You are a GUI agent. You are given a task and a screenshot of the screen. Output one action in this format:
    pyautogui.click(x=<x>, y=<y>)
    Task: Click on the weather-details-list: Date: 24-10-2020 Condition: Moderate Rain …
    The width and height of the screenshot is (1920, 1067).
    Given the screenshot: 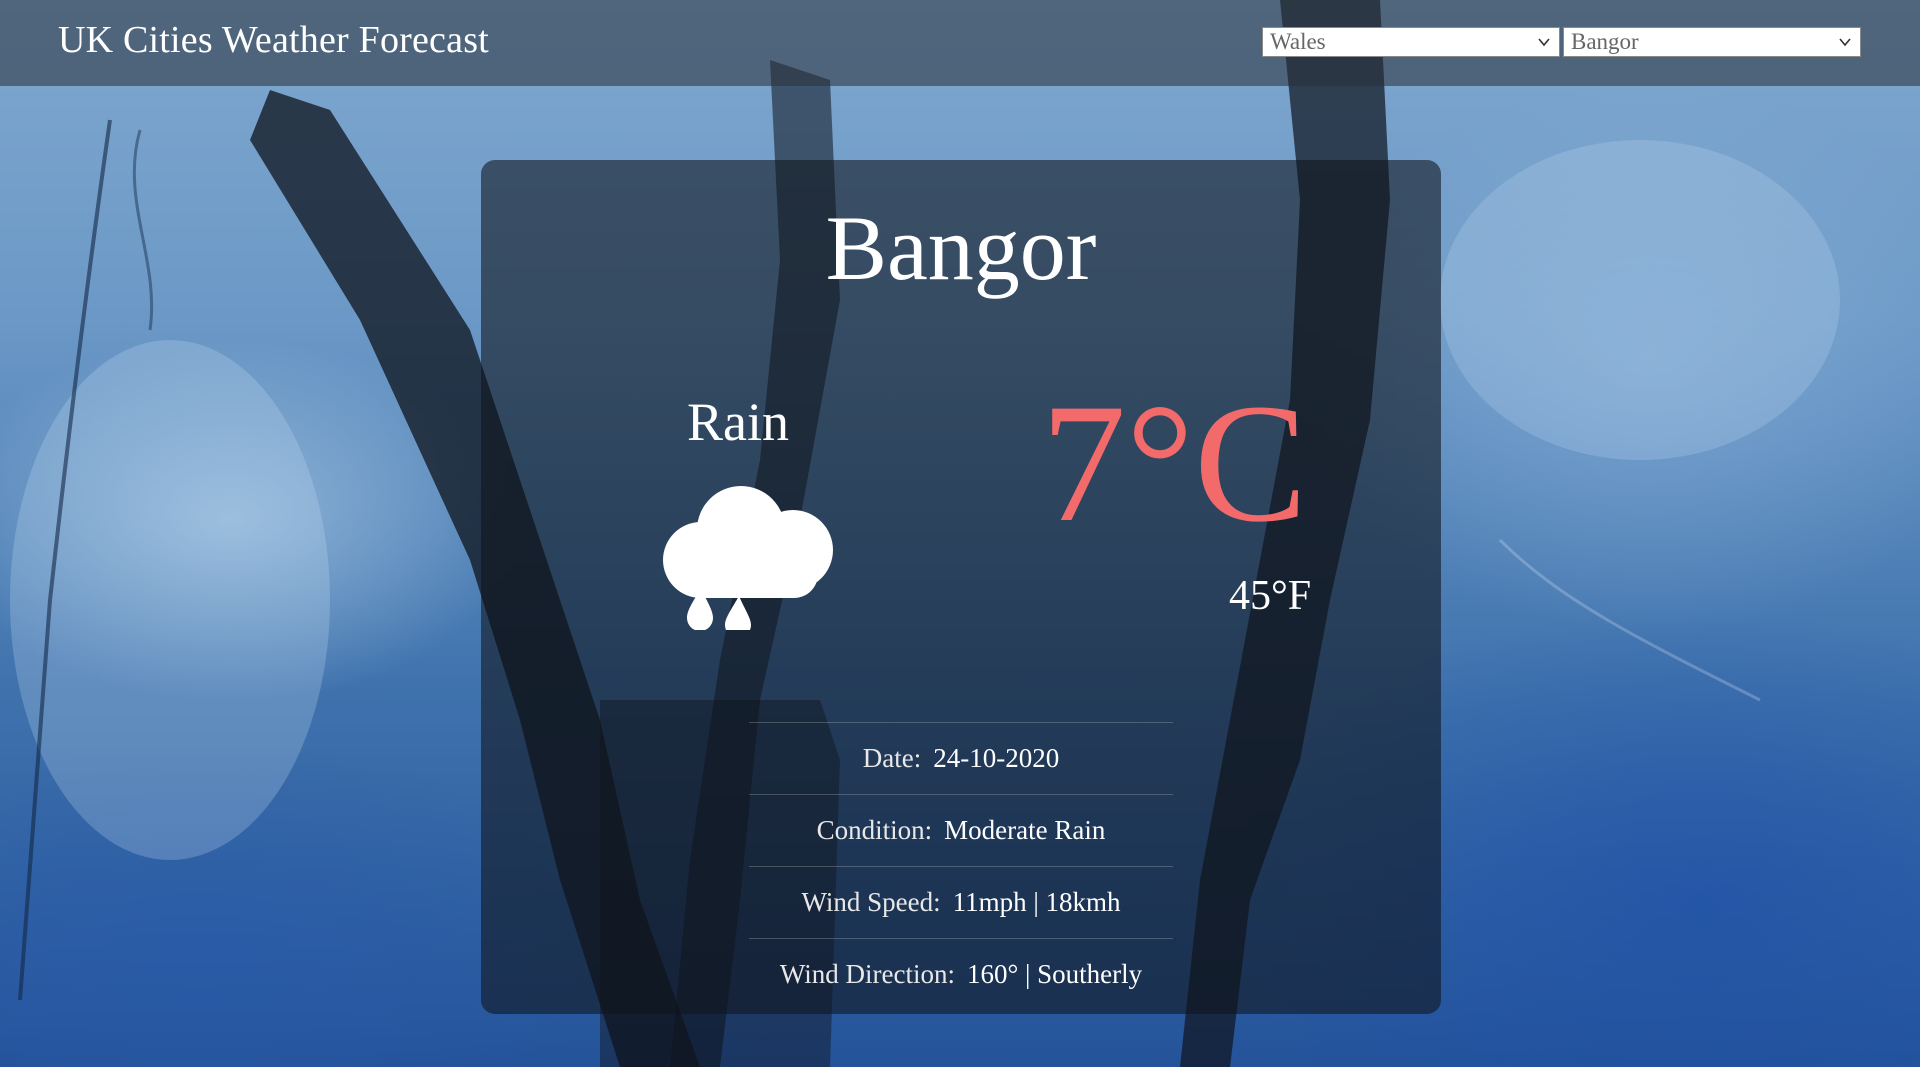 What is the action you would take?
    pyautogui.click(x=961, y=866)
    